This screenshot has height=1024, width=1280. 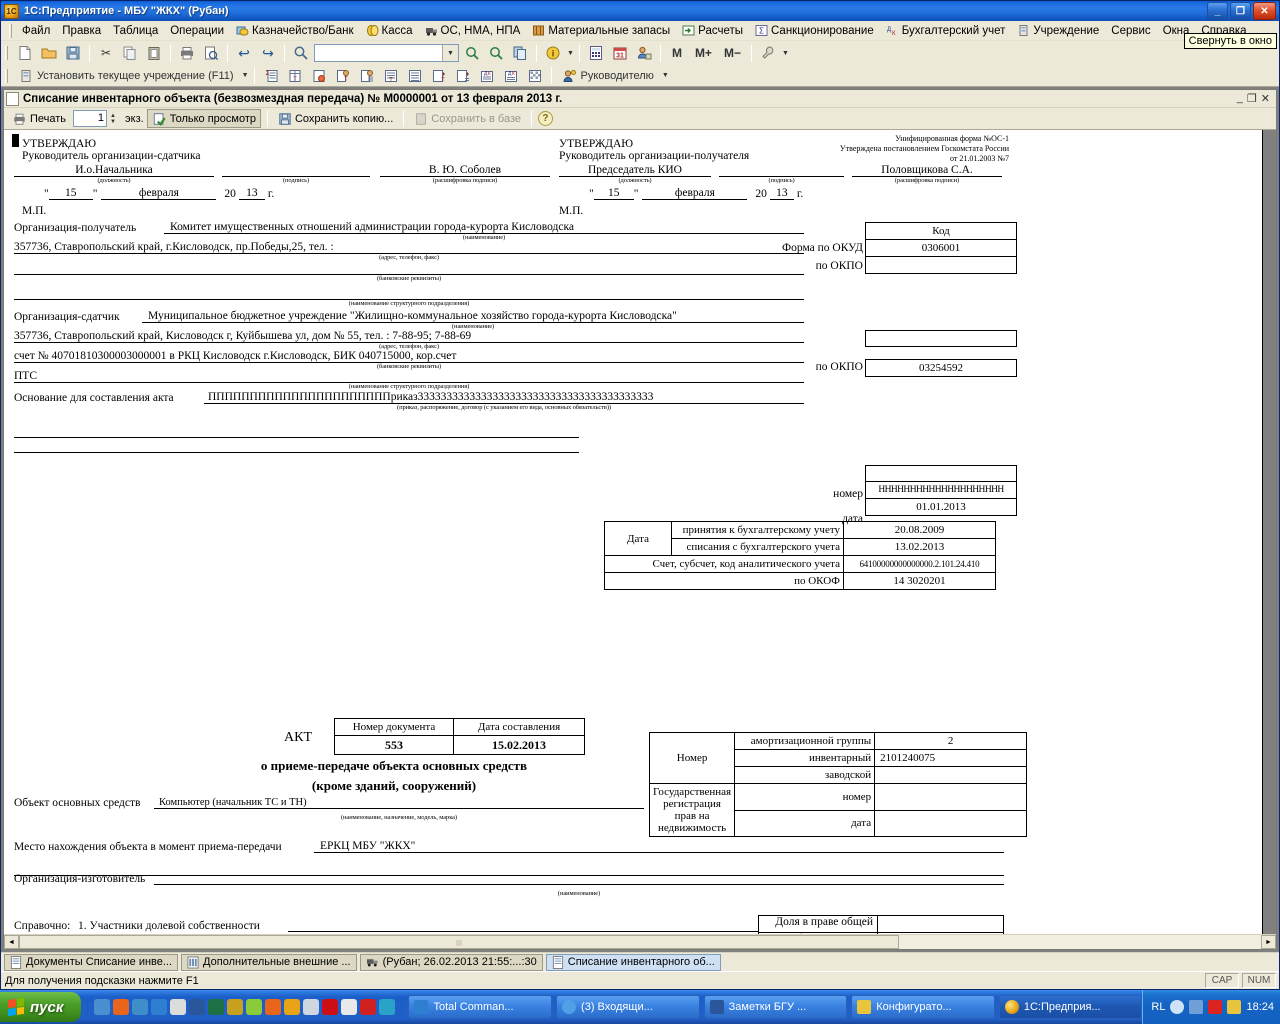 I want to click on minimize-button: _, so click(x=1217, y=11).